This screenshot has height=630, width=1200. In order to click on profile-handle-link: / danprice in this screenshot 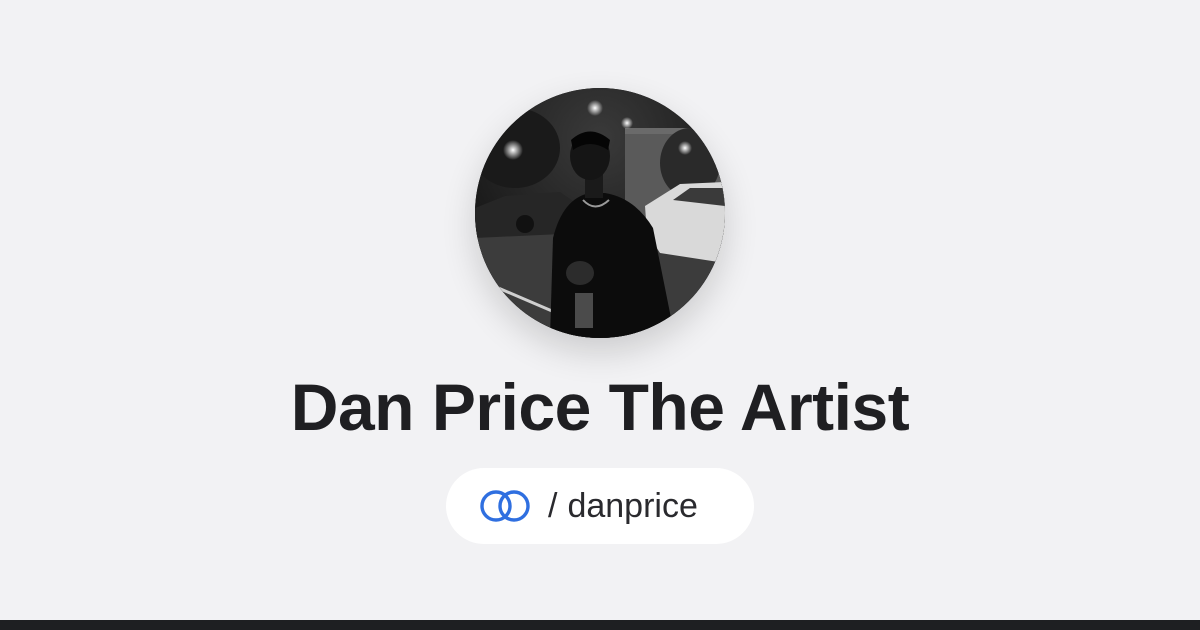, I will do `click(600, 506)`.